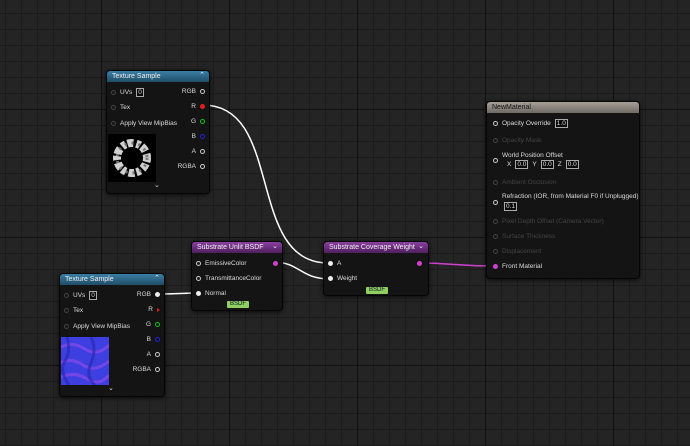 This screenshot has width=690, height=446. What do you see at coordinates (563, 107) in the screenshot?
I see `node-header: NewMaterial` at bounding box center [563, 107].